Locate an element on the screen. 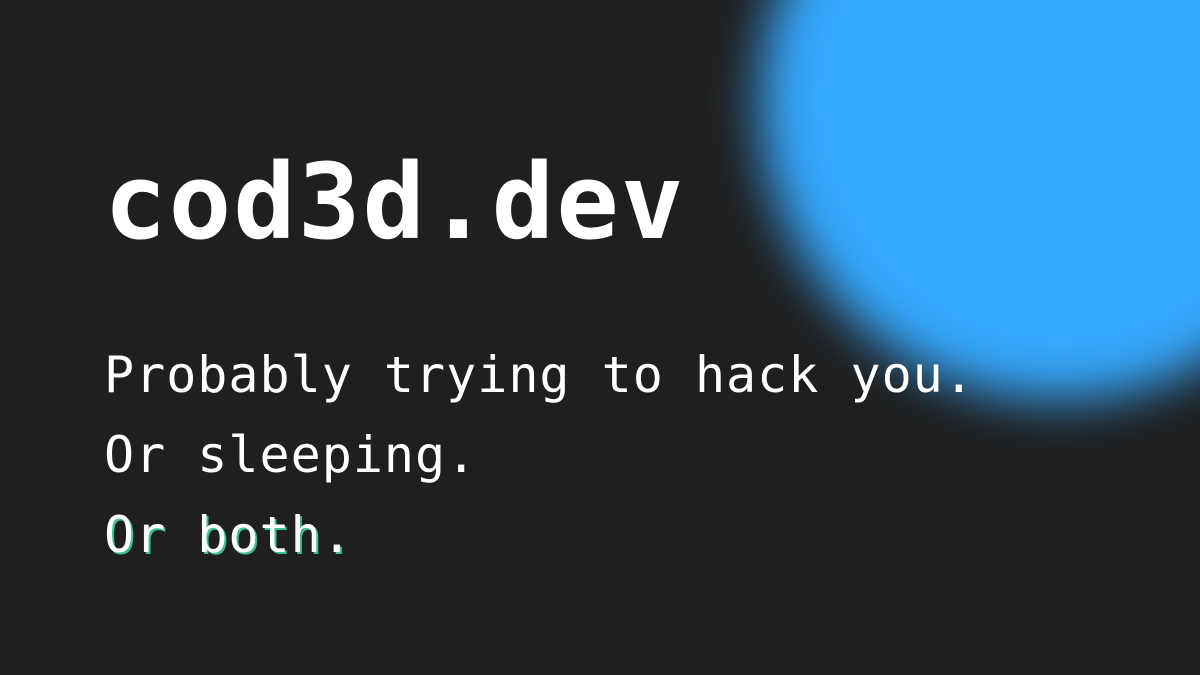  tagline-line-1: Probably trying to hack you. is located at coordinates (539, 375).